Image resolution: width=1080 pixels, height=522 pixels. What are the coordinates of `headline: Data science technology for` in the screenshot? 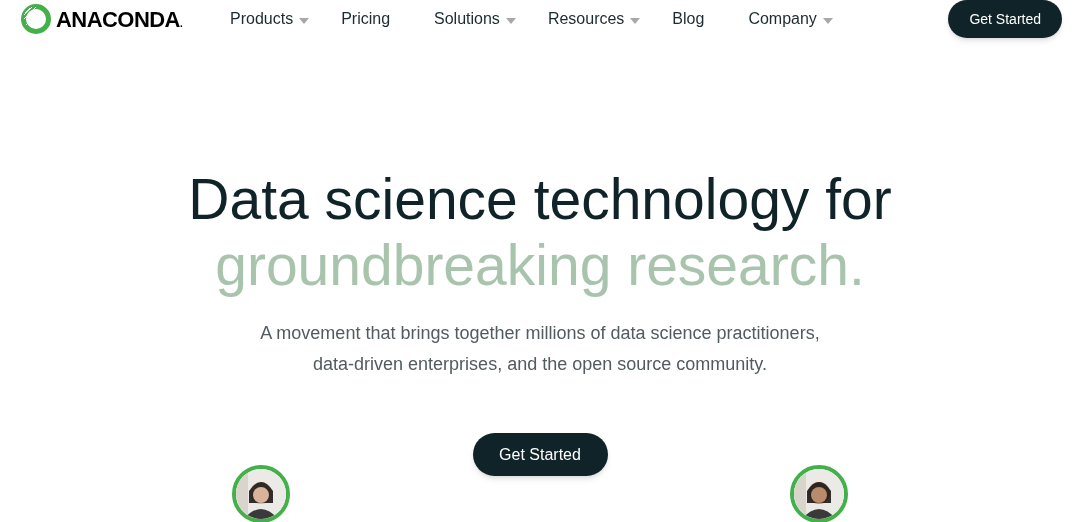 It's located at (540, 199).